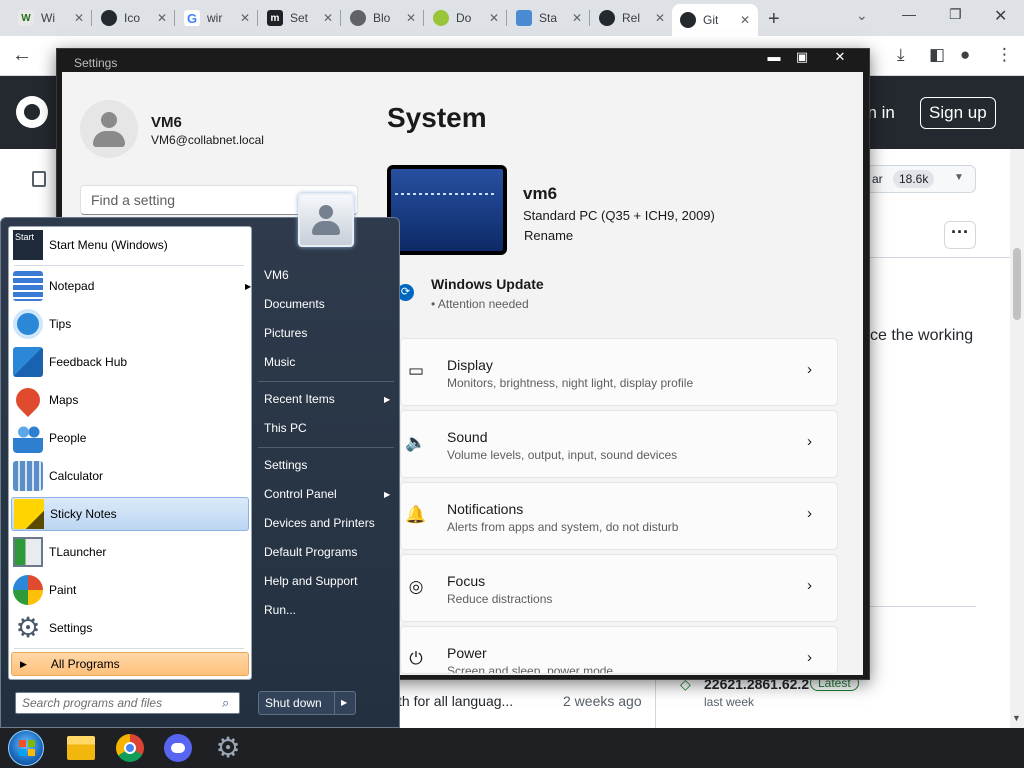 This screenshot has width=1024, height=768. I want to click on start-link-pictures: Pictures, so click(285, 333).